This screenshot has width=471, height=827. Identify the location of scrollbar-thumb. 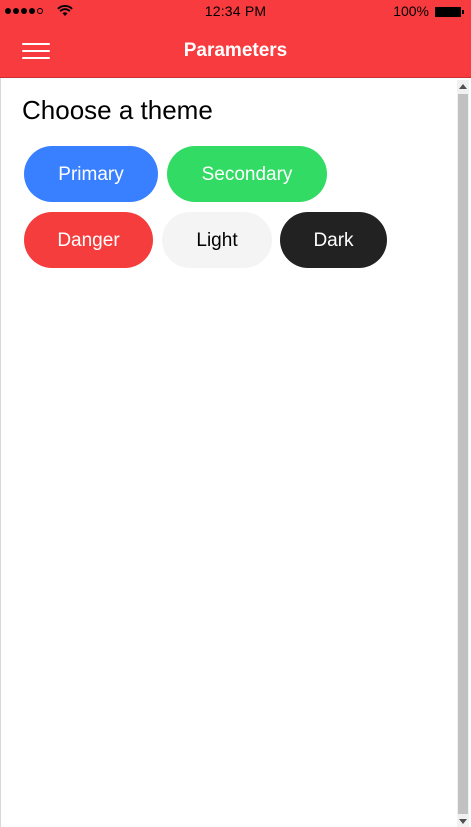
(463, 454).